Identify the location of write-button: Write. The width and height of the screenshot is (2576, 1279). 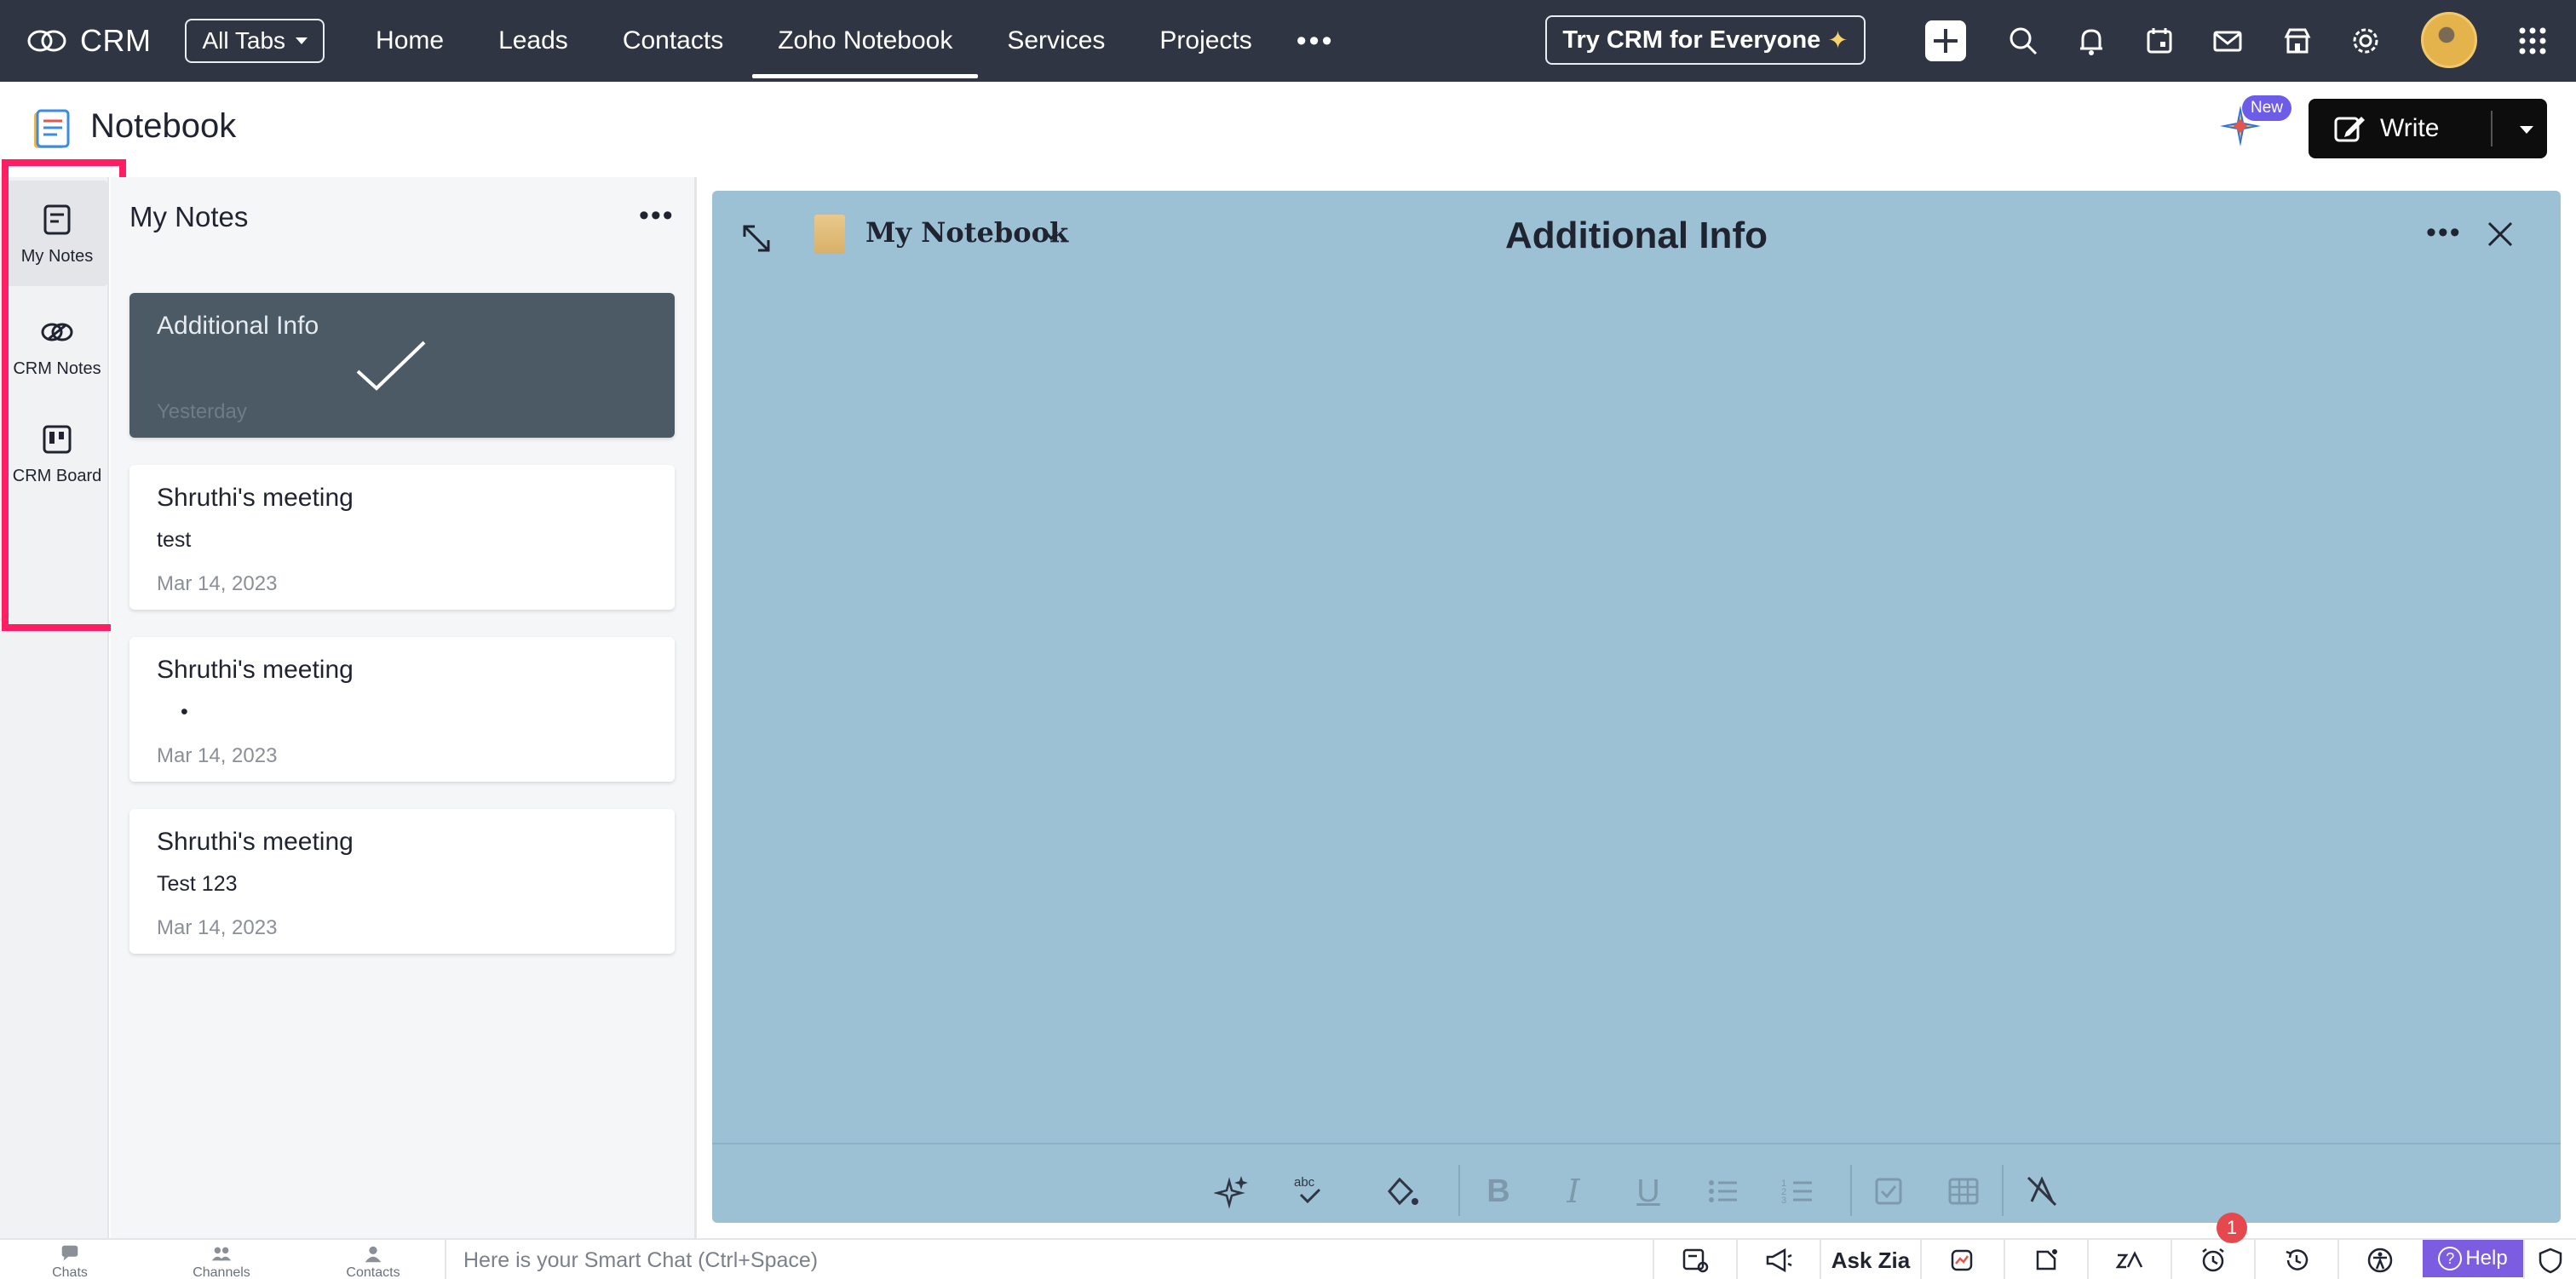
(2428, 128).